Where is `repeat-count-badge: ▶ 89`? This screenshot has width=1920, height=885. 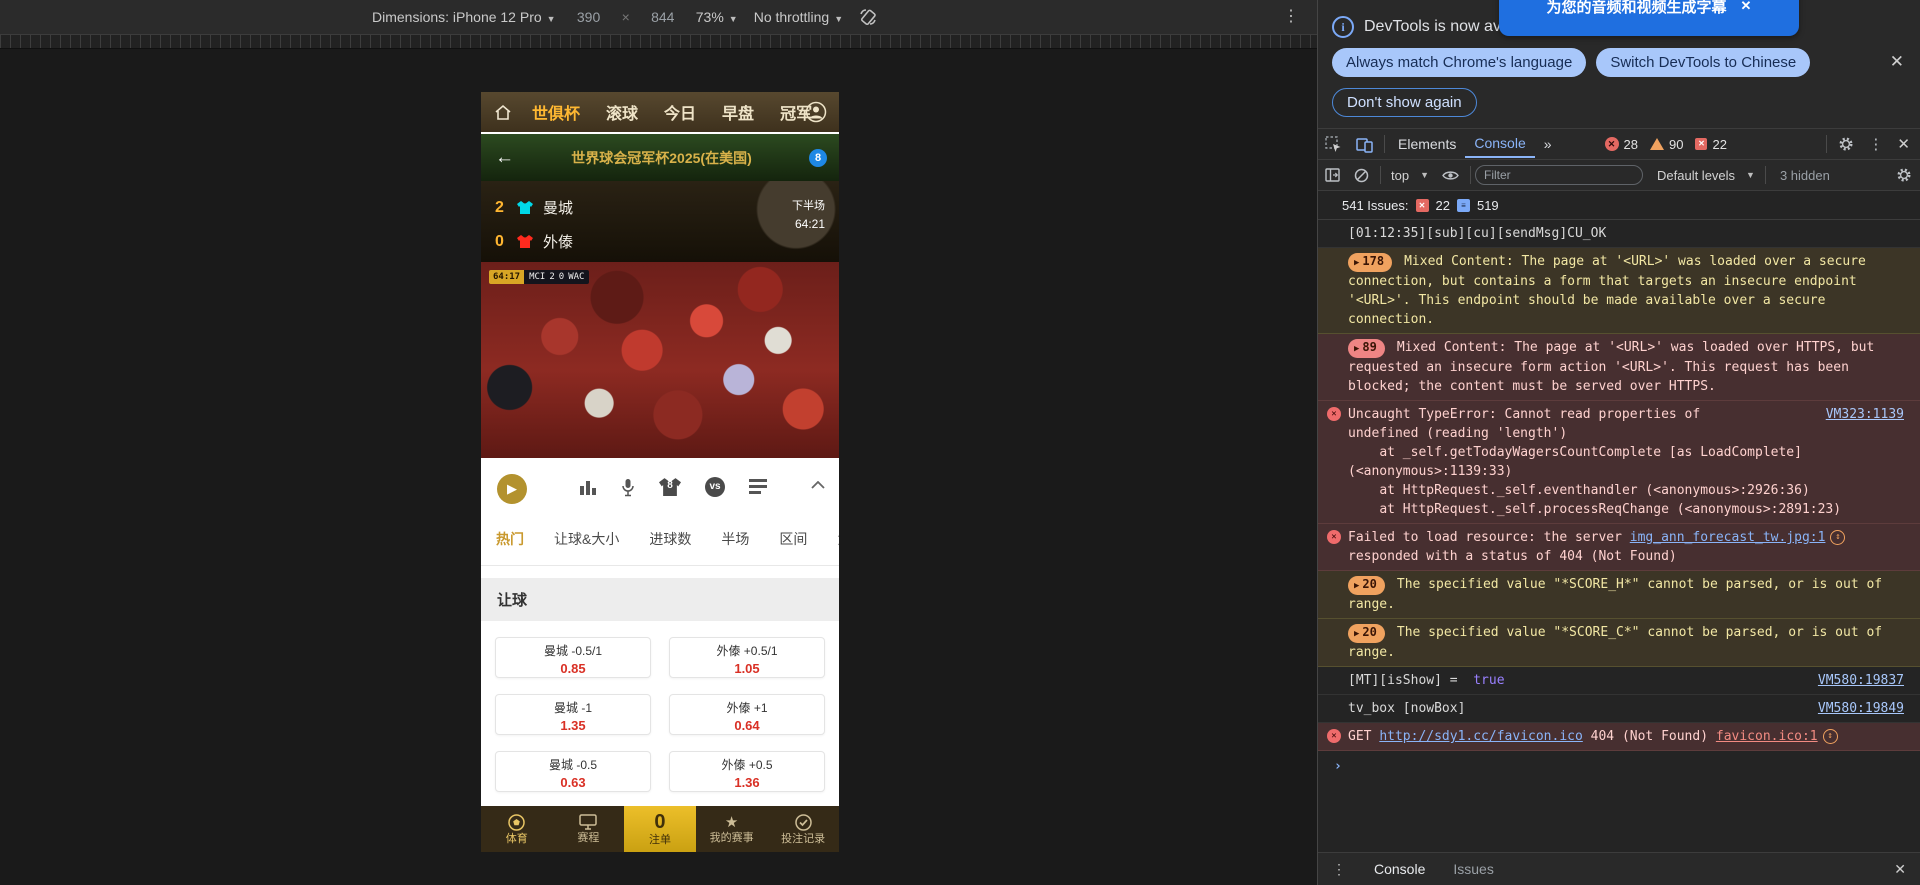
repeat-count-badge: ▶ 89 is located at coordinates (1366, 348).